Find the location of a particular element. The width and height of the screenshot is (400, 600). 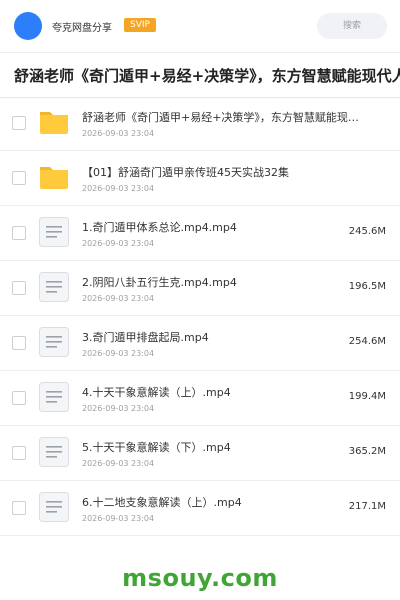

file-row: 3.奇门遁甲排盘起局.mp4 2026-09-03 23:04 254.6M is located at coordinates (200, 343).